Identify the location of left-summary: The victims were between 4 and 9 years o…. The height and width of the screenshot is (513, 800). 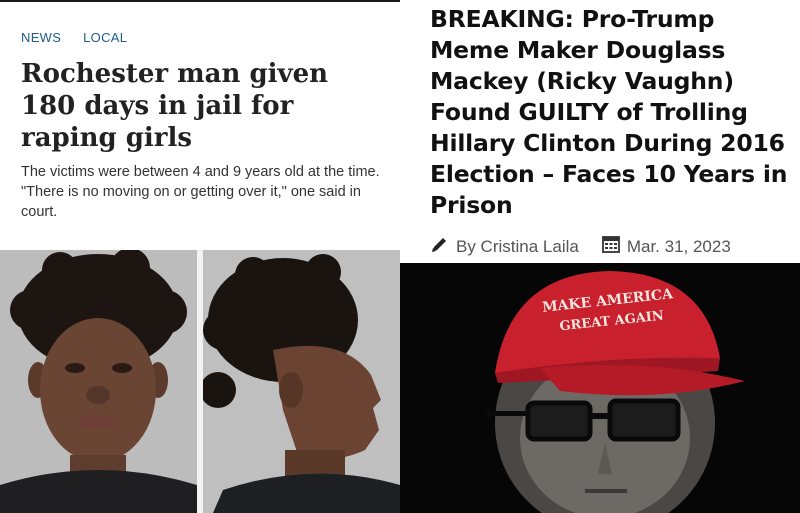
(200, 192).